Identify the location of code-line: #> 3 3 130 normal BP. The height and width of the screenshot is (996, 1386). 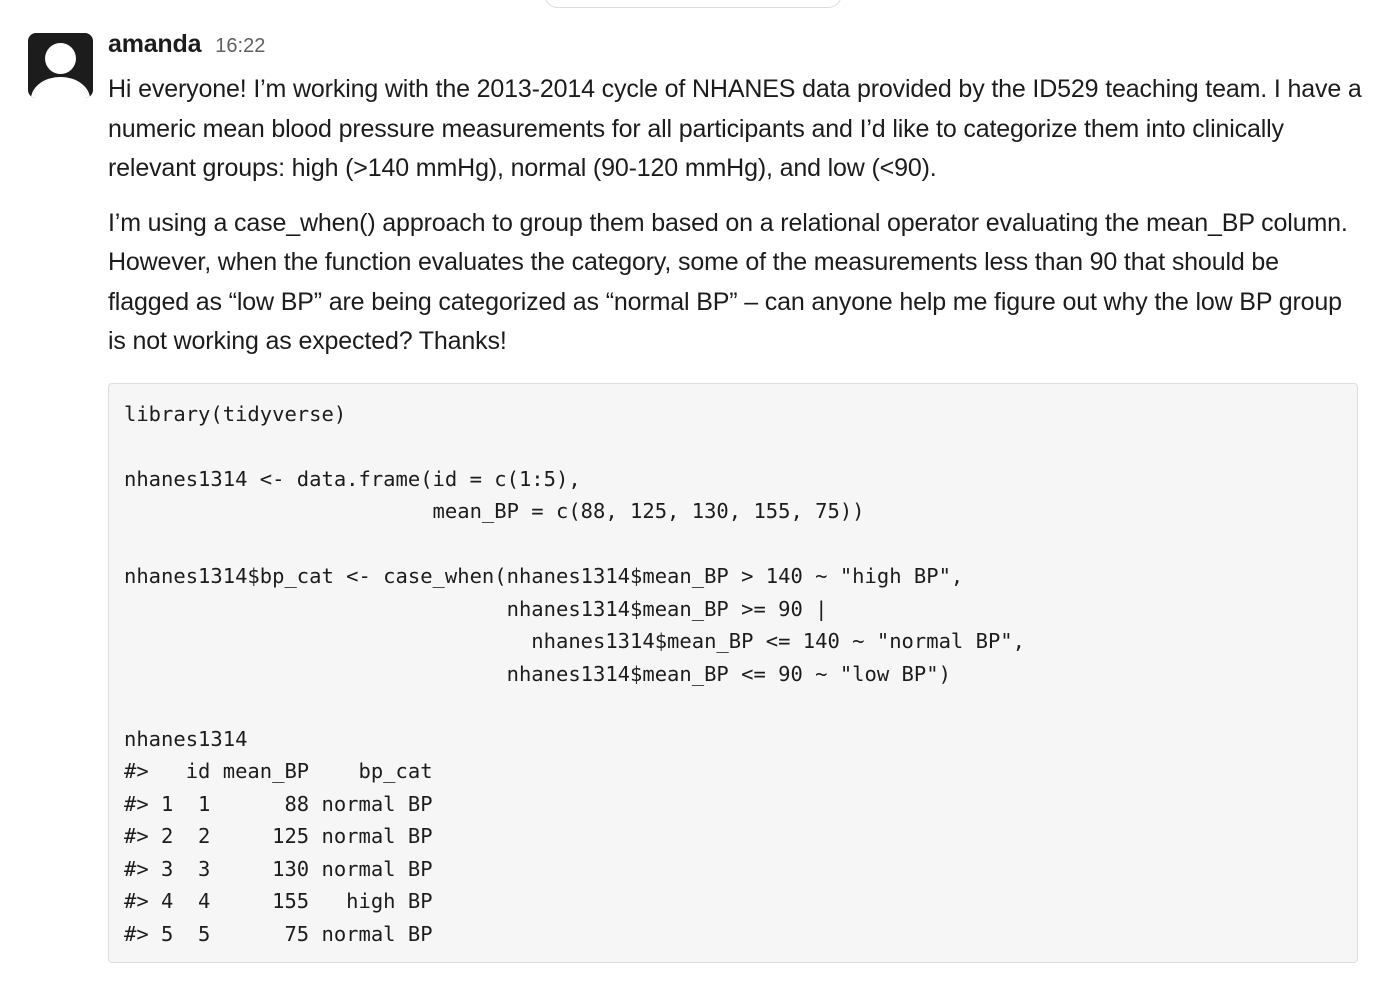
(278, 868).